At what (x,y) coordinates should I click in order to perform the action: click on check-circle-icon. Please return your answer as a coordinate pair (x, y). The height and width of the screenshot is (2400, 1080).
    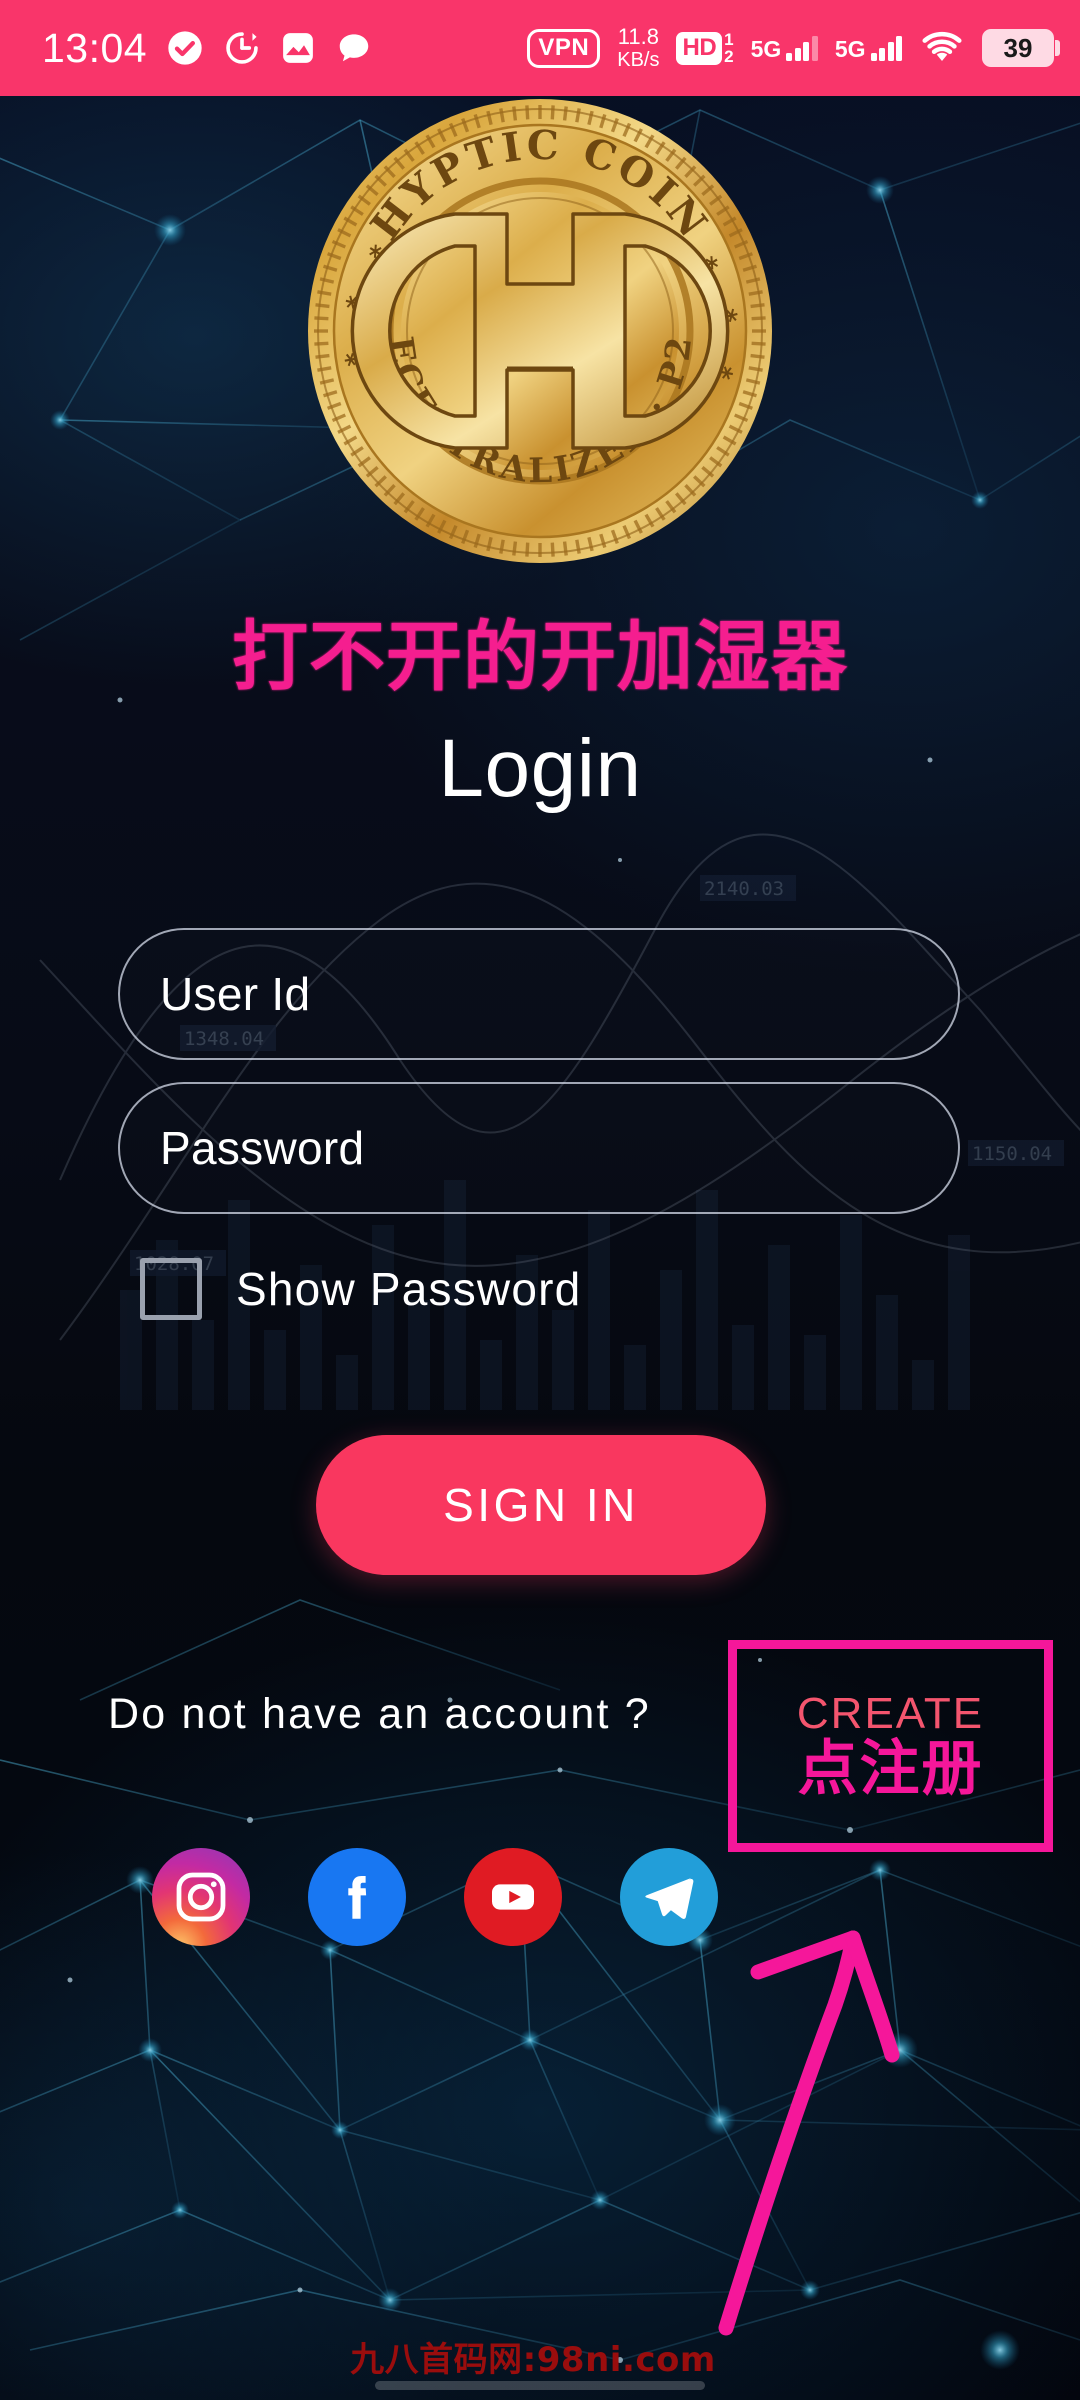
    Looking at the image, I should click on (185, 48).